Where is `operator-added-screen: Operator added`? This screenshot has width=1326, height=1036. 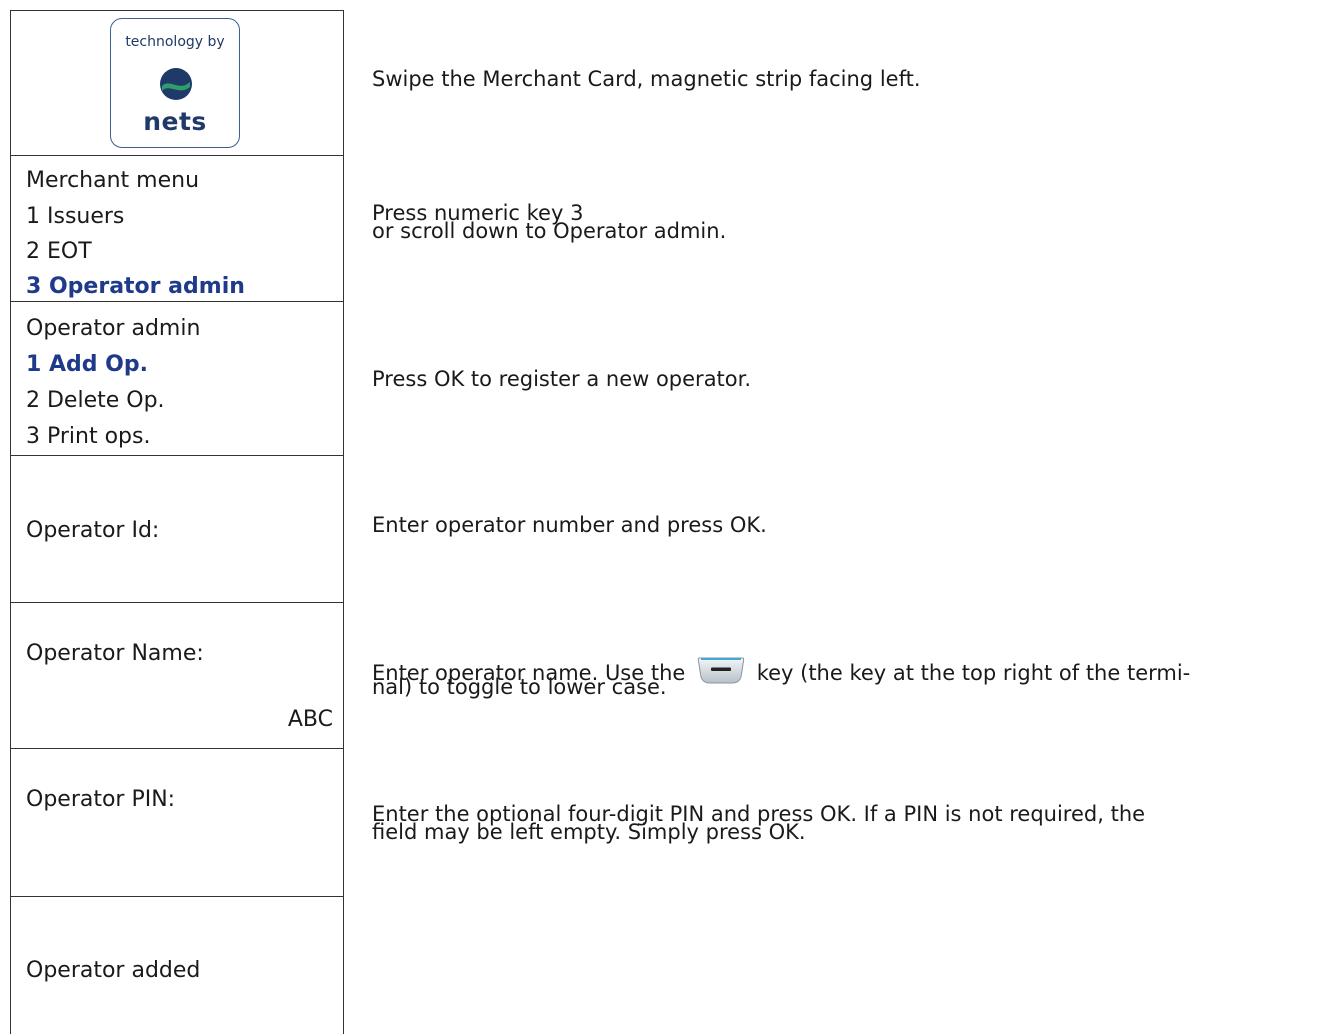
operator-added-screen: Operator added is located at coordinates (177, 966).